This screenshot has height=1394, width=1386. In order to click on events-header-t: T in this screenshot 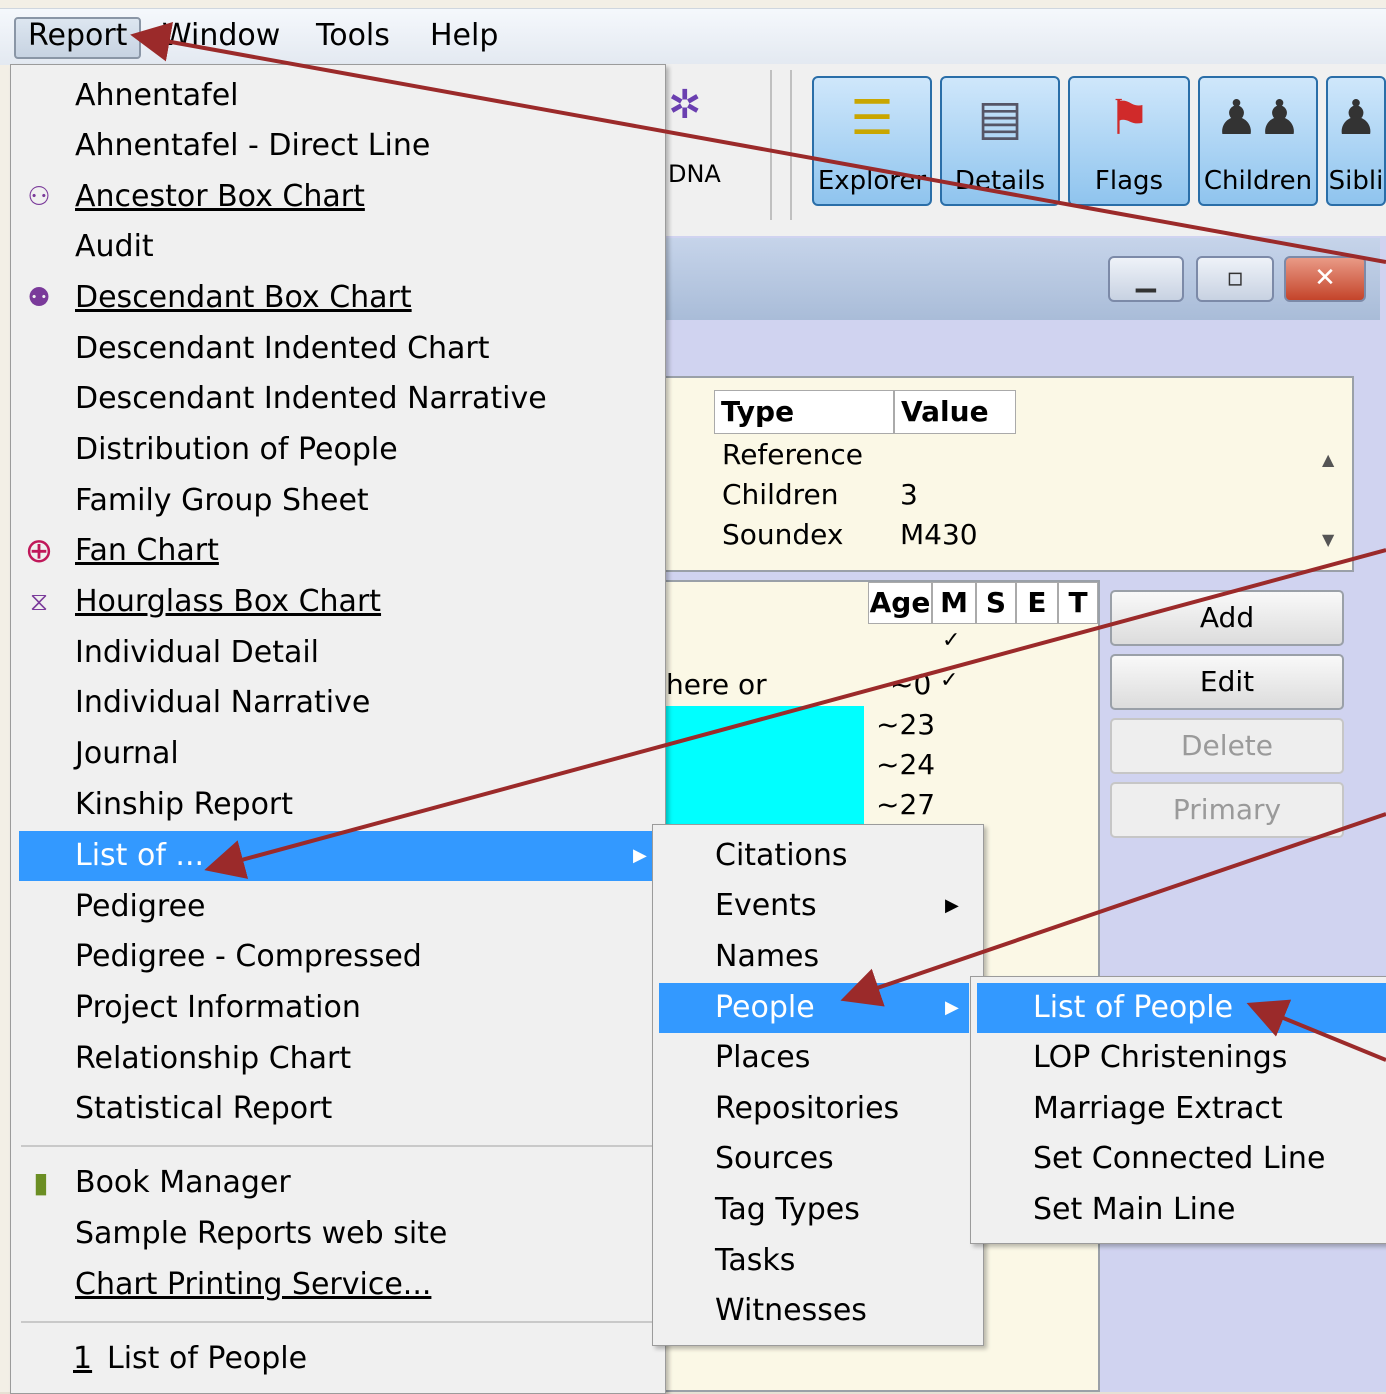, I will do `click(1078, 603)`.